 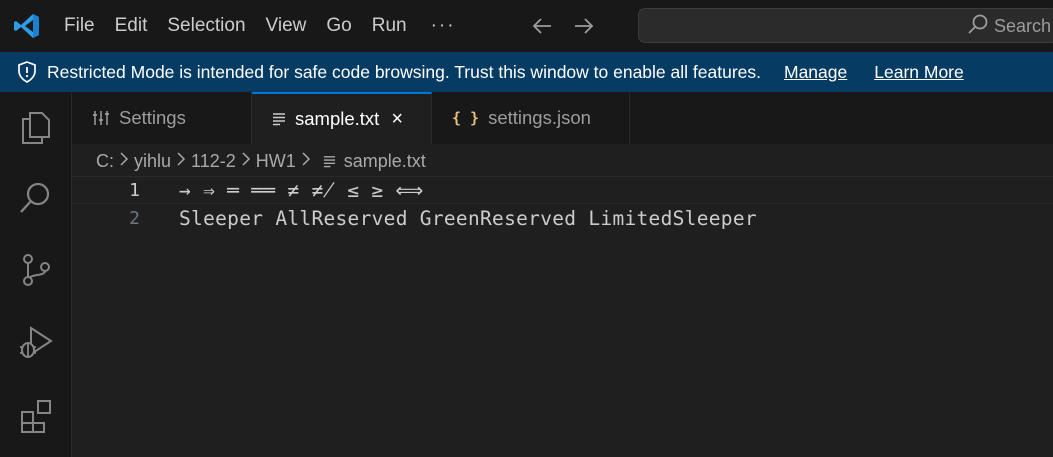 I want to click on manage-link: Manage, so click(x=815, y=72).